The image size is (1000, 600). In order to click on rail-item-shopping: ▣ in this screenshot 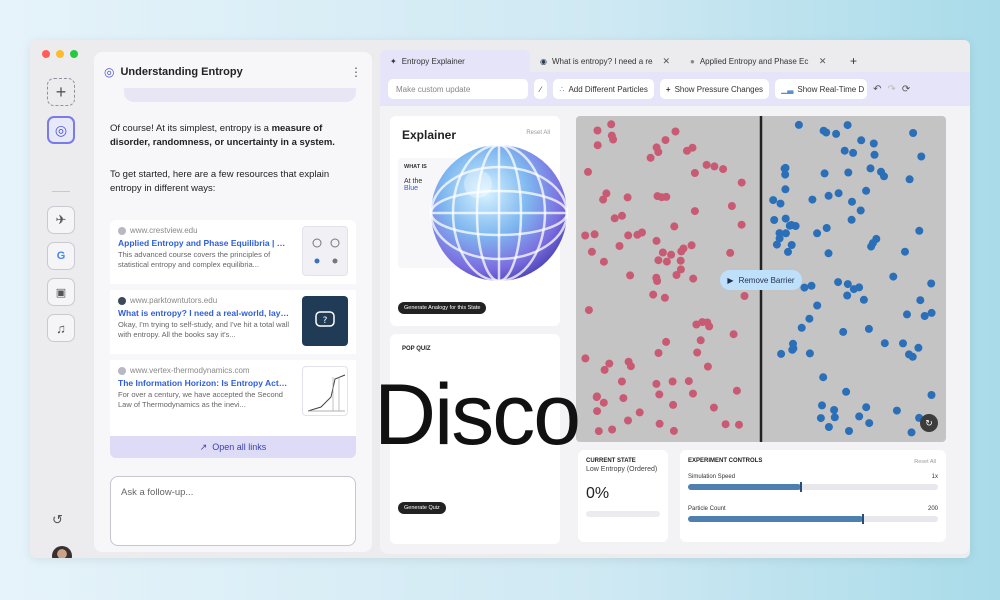, I will do `click(61, 292)`.